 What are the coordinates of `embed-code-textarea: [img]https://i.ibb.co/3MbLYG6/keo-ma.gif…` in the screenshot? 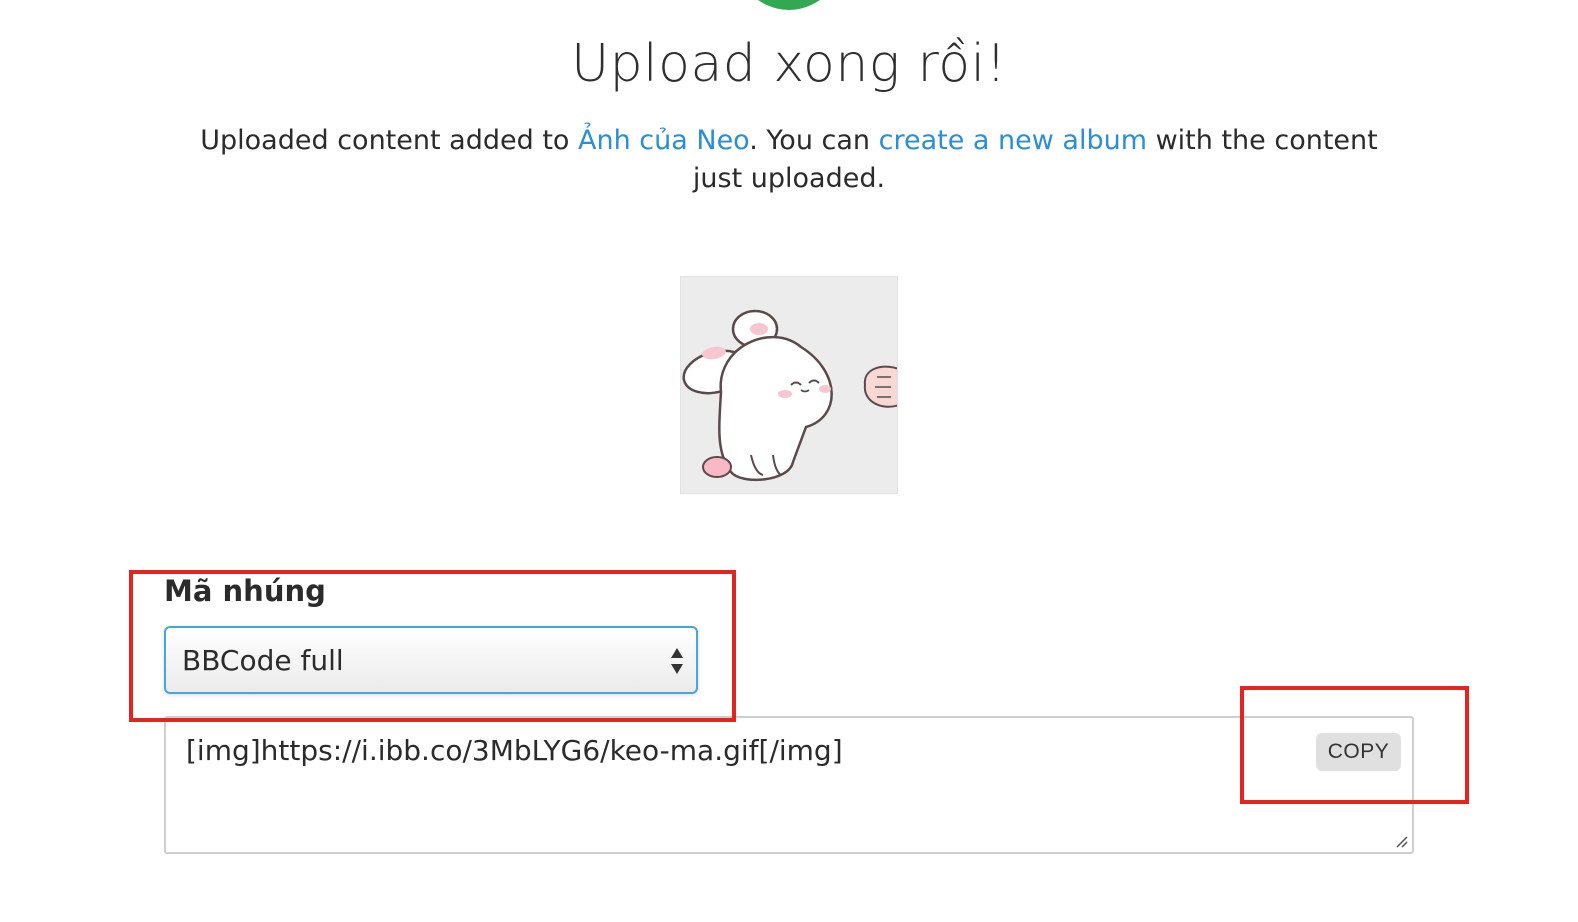 It's located at (789, 785).